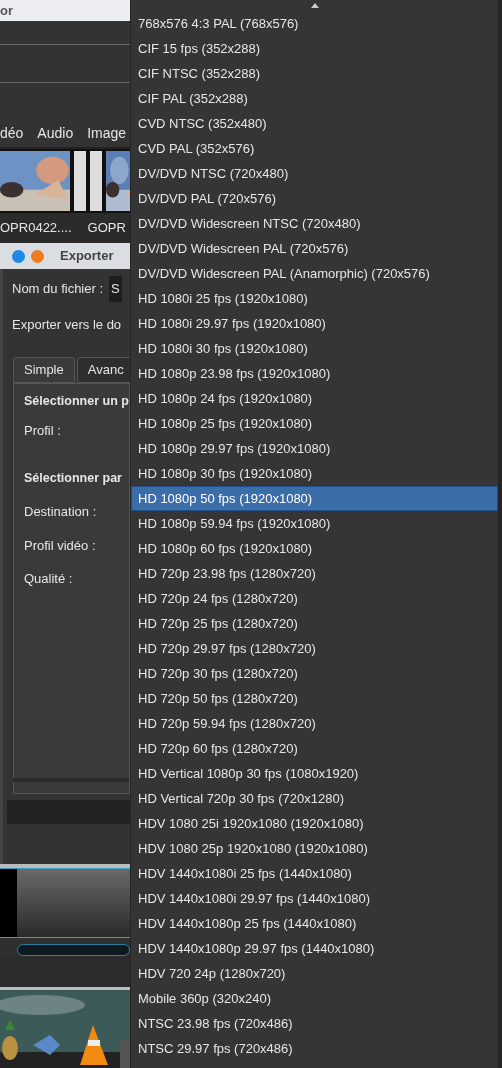 This screenshot has width=502, height=1068. What do you see at coordinates (314, 848) in the screenshot?
I see `menu-item: HDV 1080 25p 1920x1080 (1920x1080)` at bounding box center [314, 848].